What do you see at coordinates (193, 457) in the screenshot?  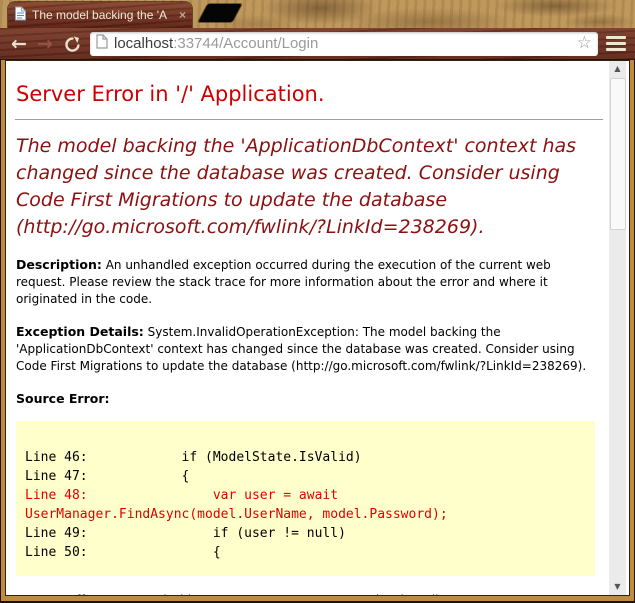 I see `code-line: Line 46: if (ModelState.IsValid)` at bounding box center [193, 457].